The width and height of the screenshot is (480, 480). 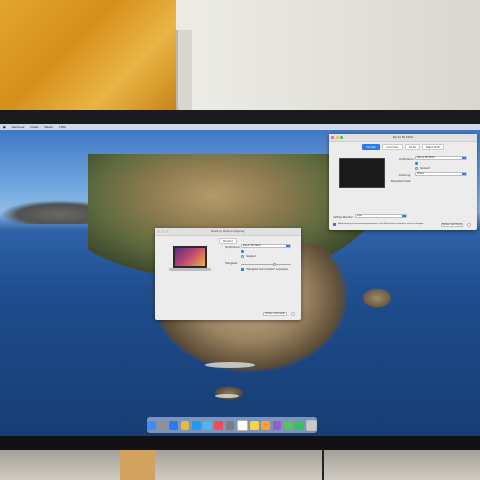 I want to click on auto-brightness-checkbox, so click(x=242, y=269).